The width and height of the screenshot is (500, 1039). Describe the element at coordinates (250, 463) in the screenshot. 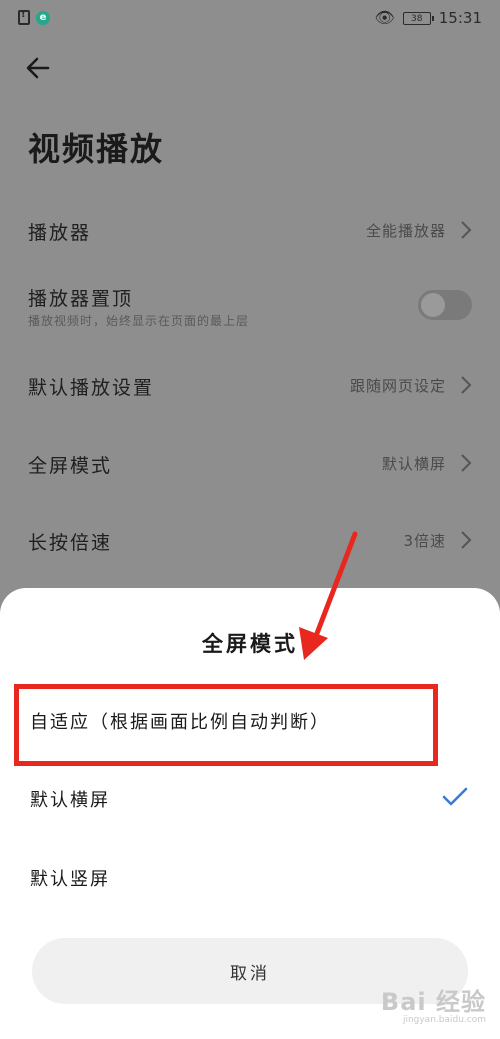

I see `settings-row-fullscreen: 全屏模式 默认横屏` at that location.